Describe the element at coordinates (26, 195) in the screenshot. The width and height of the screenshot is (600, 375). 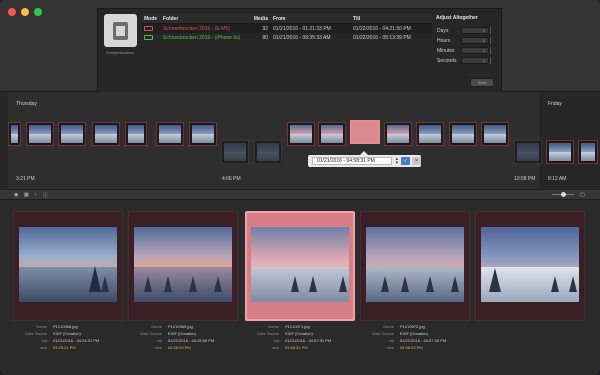
I see `grid-icon: ▦` at that location.